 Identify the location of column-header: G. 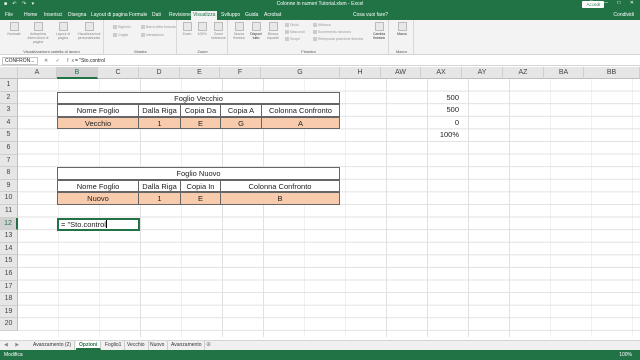
(300, 73).